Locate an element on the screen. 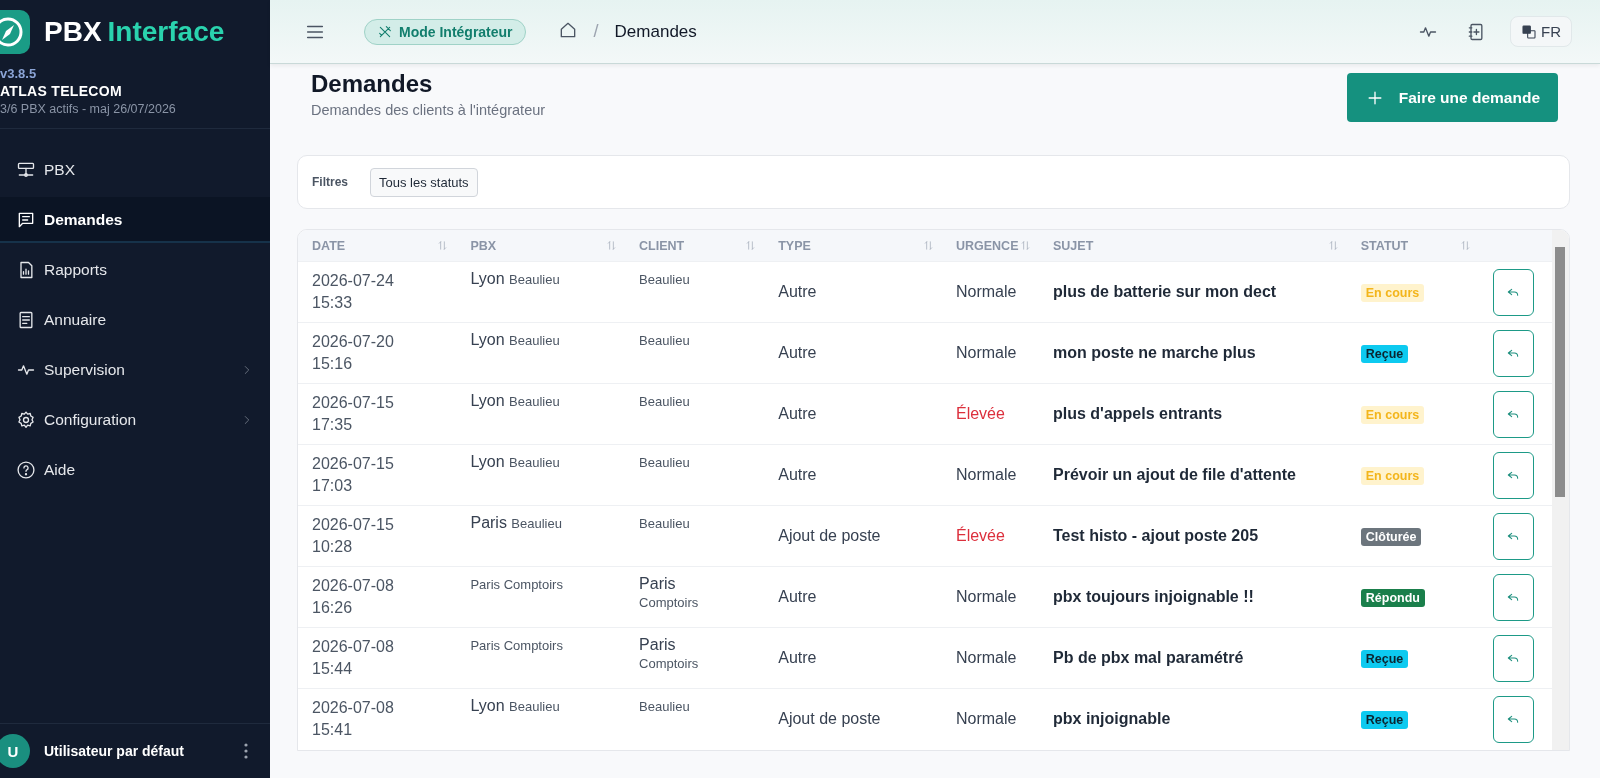 The height and width of the screenshot is (778, 1600). sidebar-item: Configuration is located at coordinates (135, 420).